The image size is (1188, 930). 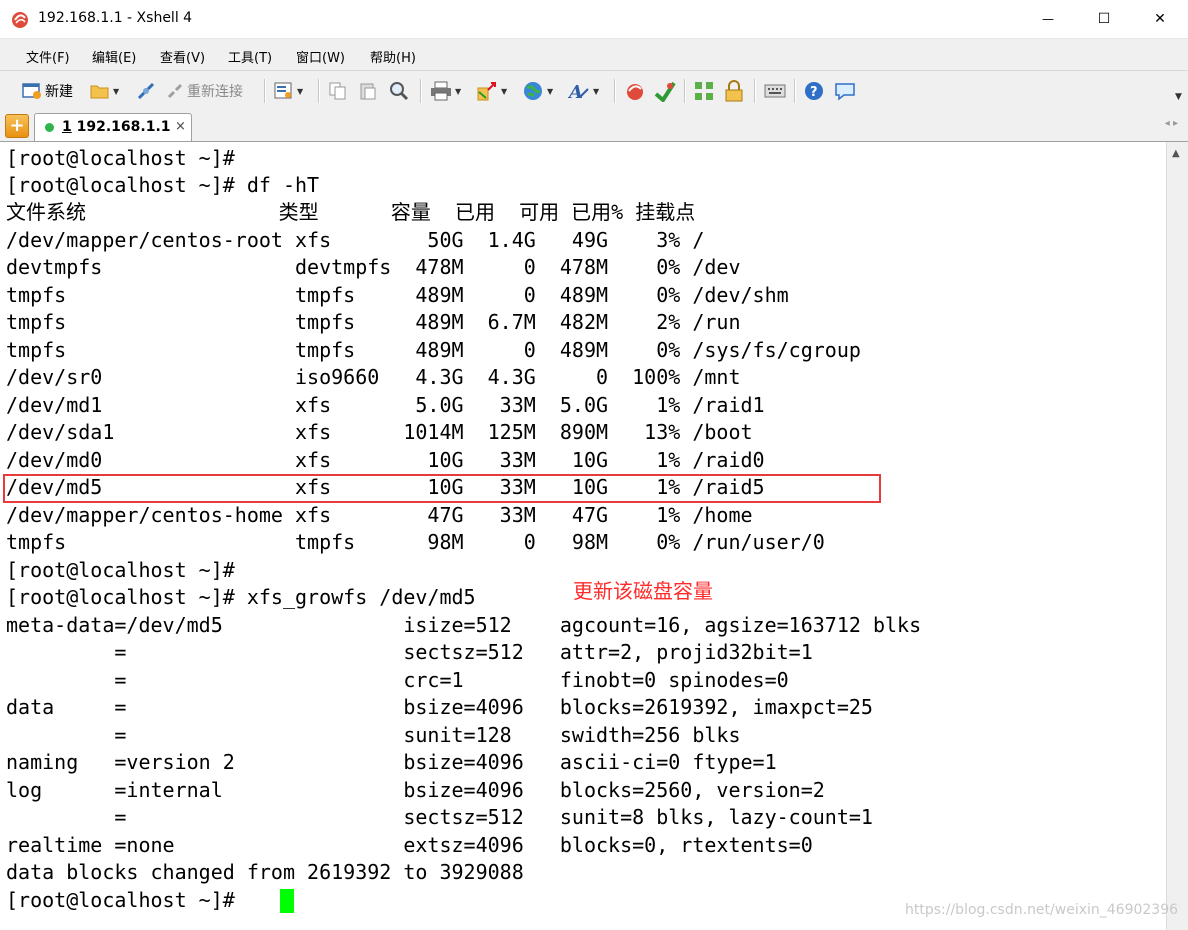 I want to click on reconnect-icon, so click(x=175, y=91).